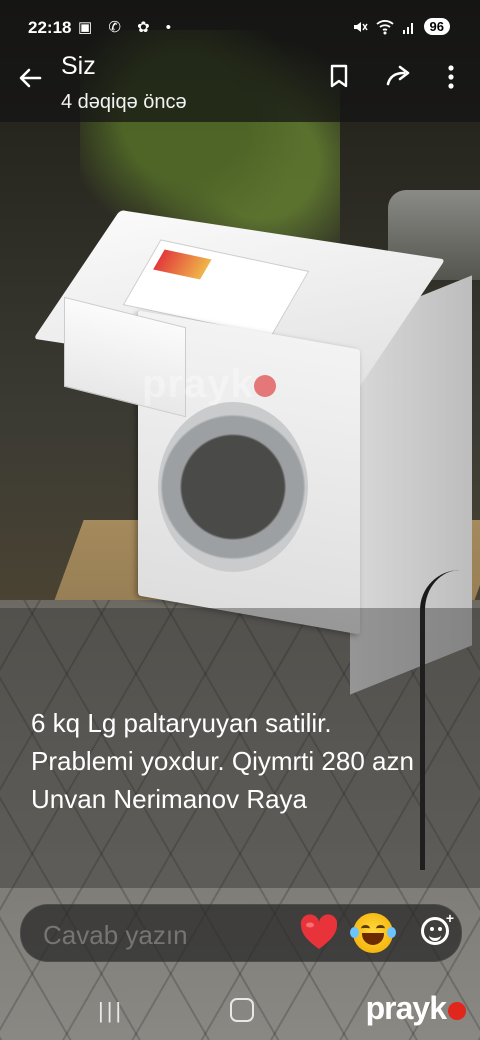 This screenshot has height=1040, width=480. Describe the element at coordinates (111, 1011) in the screenshot. I see `recent-apps-button: |||` at that location.